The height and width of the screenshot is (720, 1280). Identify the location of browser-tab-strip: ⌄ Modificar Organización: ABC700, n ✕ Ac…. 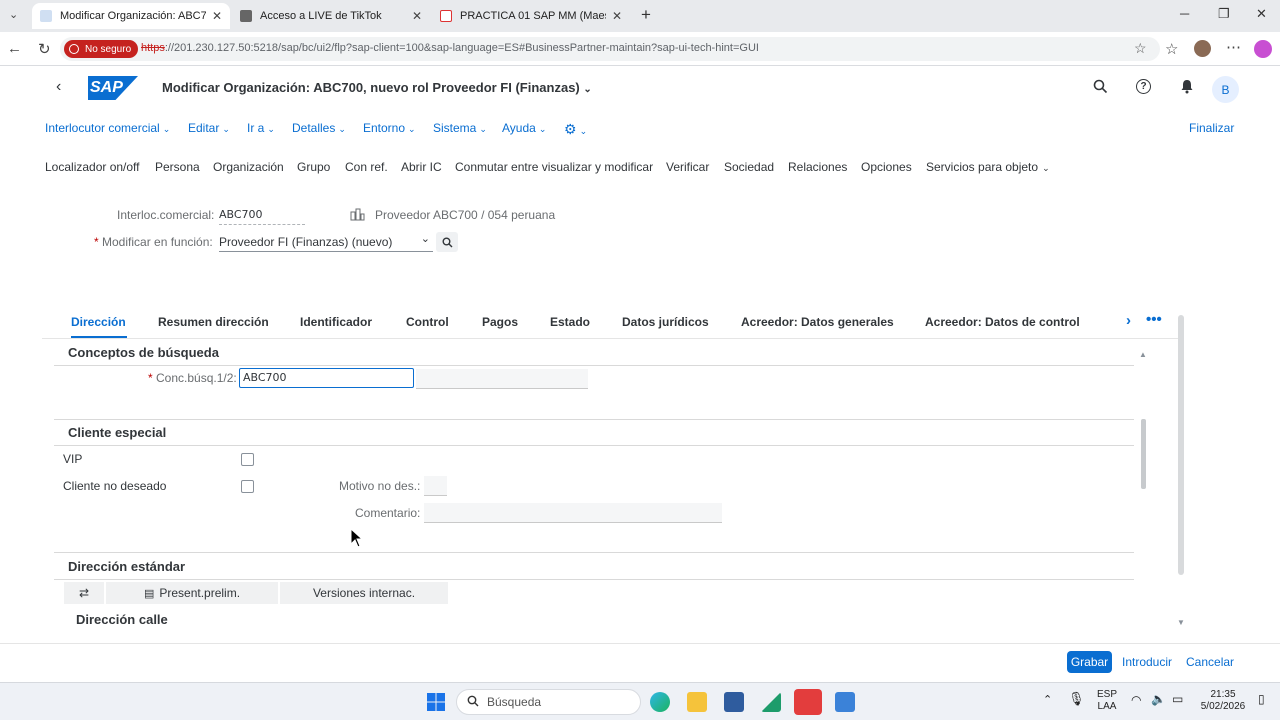
(640, 16).